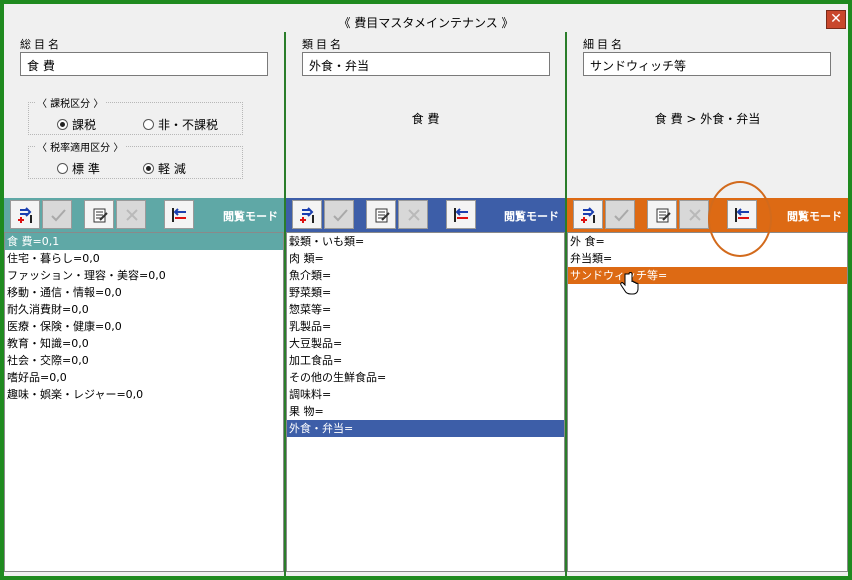  What do you see at coordinates (80, 146) in the screenshot?
I see `tax-rate-label: 〈 税率適用区分 〉` at bounding box center [80, 146].